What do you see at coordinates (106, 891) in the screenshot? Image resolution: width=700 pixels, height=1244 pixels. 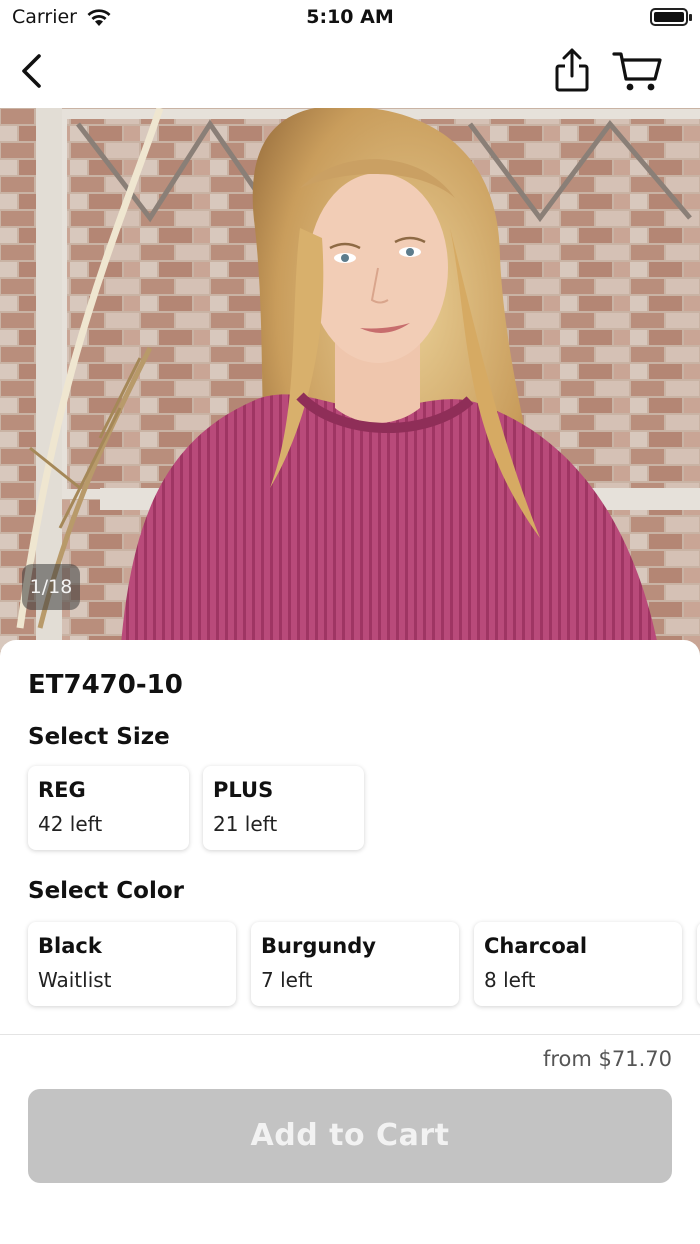 I see `select-color-title: Select Color` at bounding box center [106, 891].